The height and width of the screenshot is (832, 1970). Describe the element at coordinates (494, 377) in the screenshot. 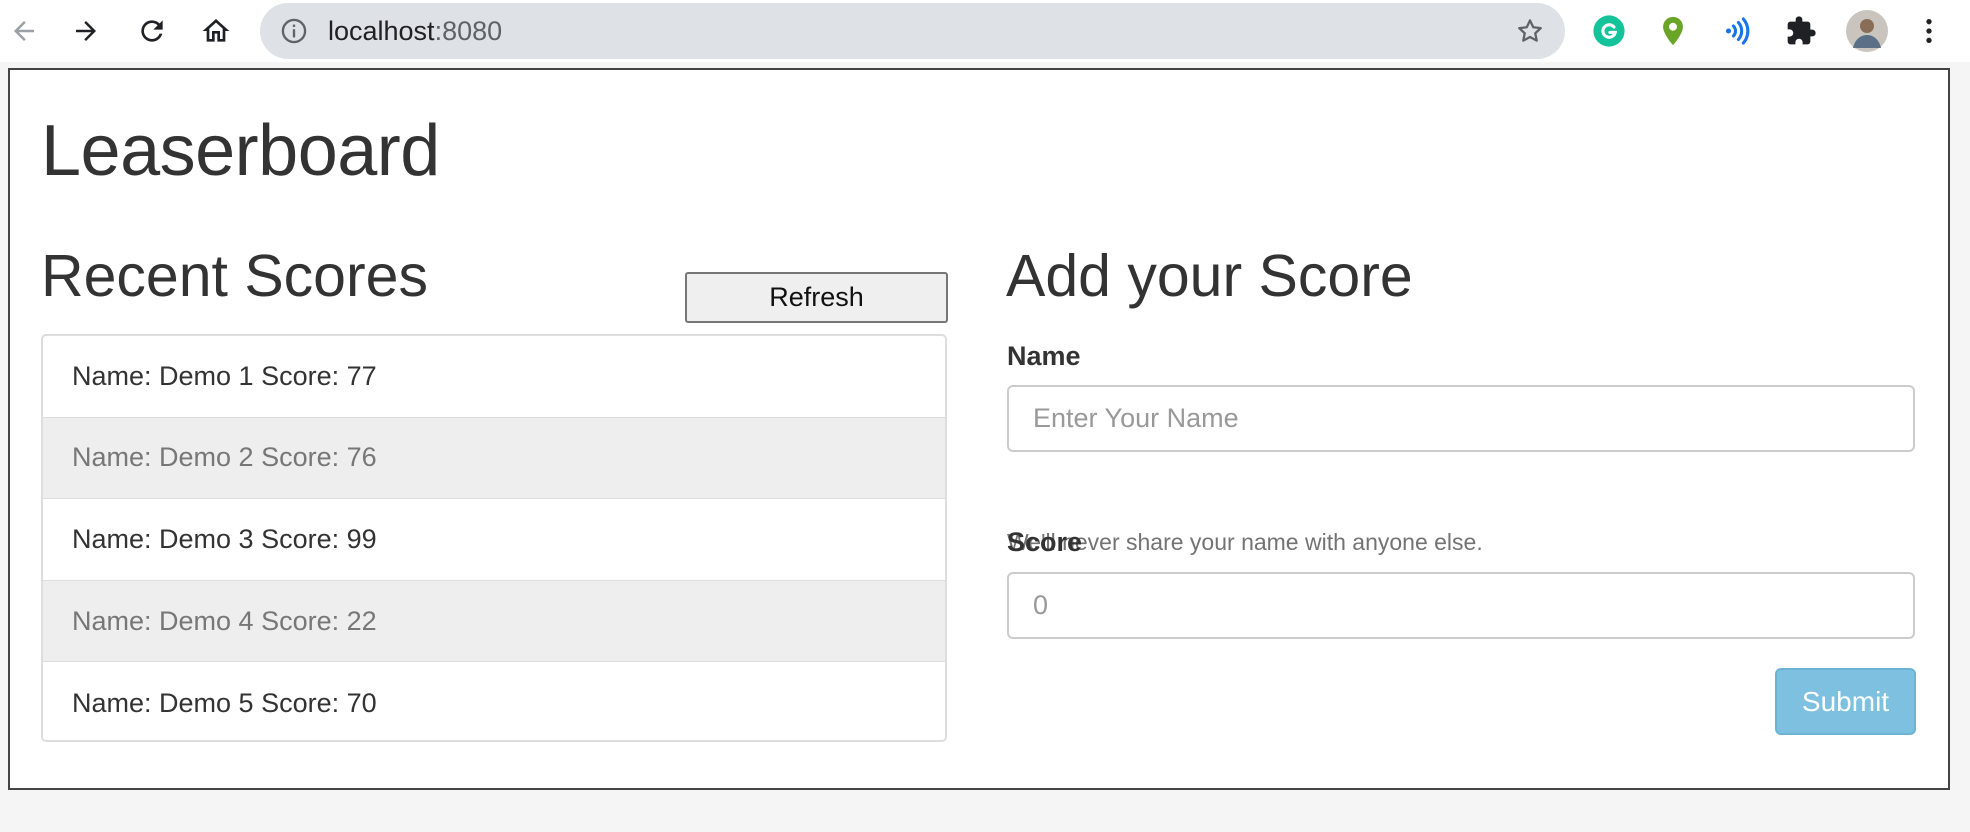

I see `list-item: Name: Demo 1 Score: 77` at that location.